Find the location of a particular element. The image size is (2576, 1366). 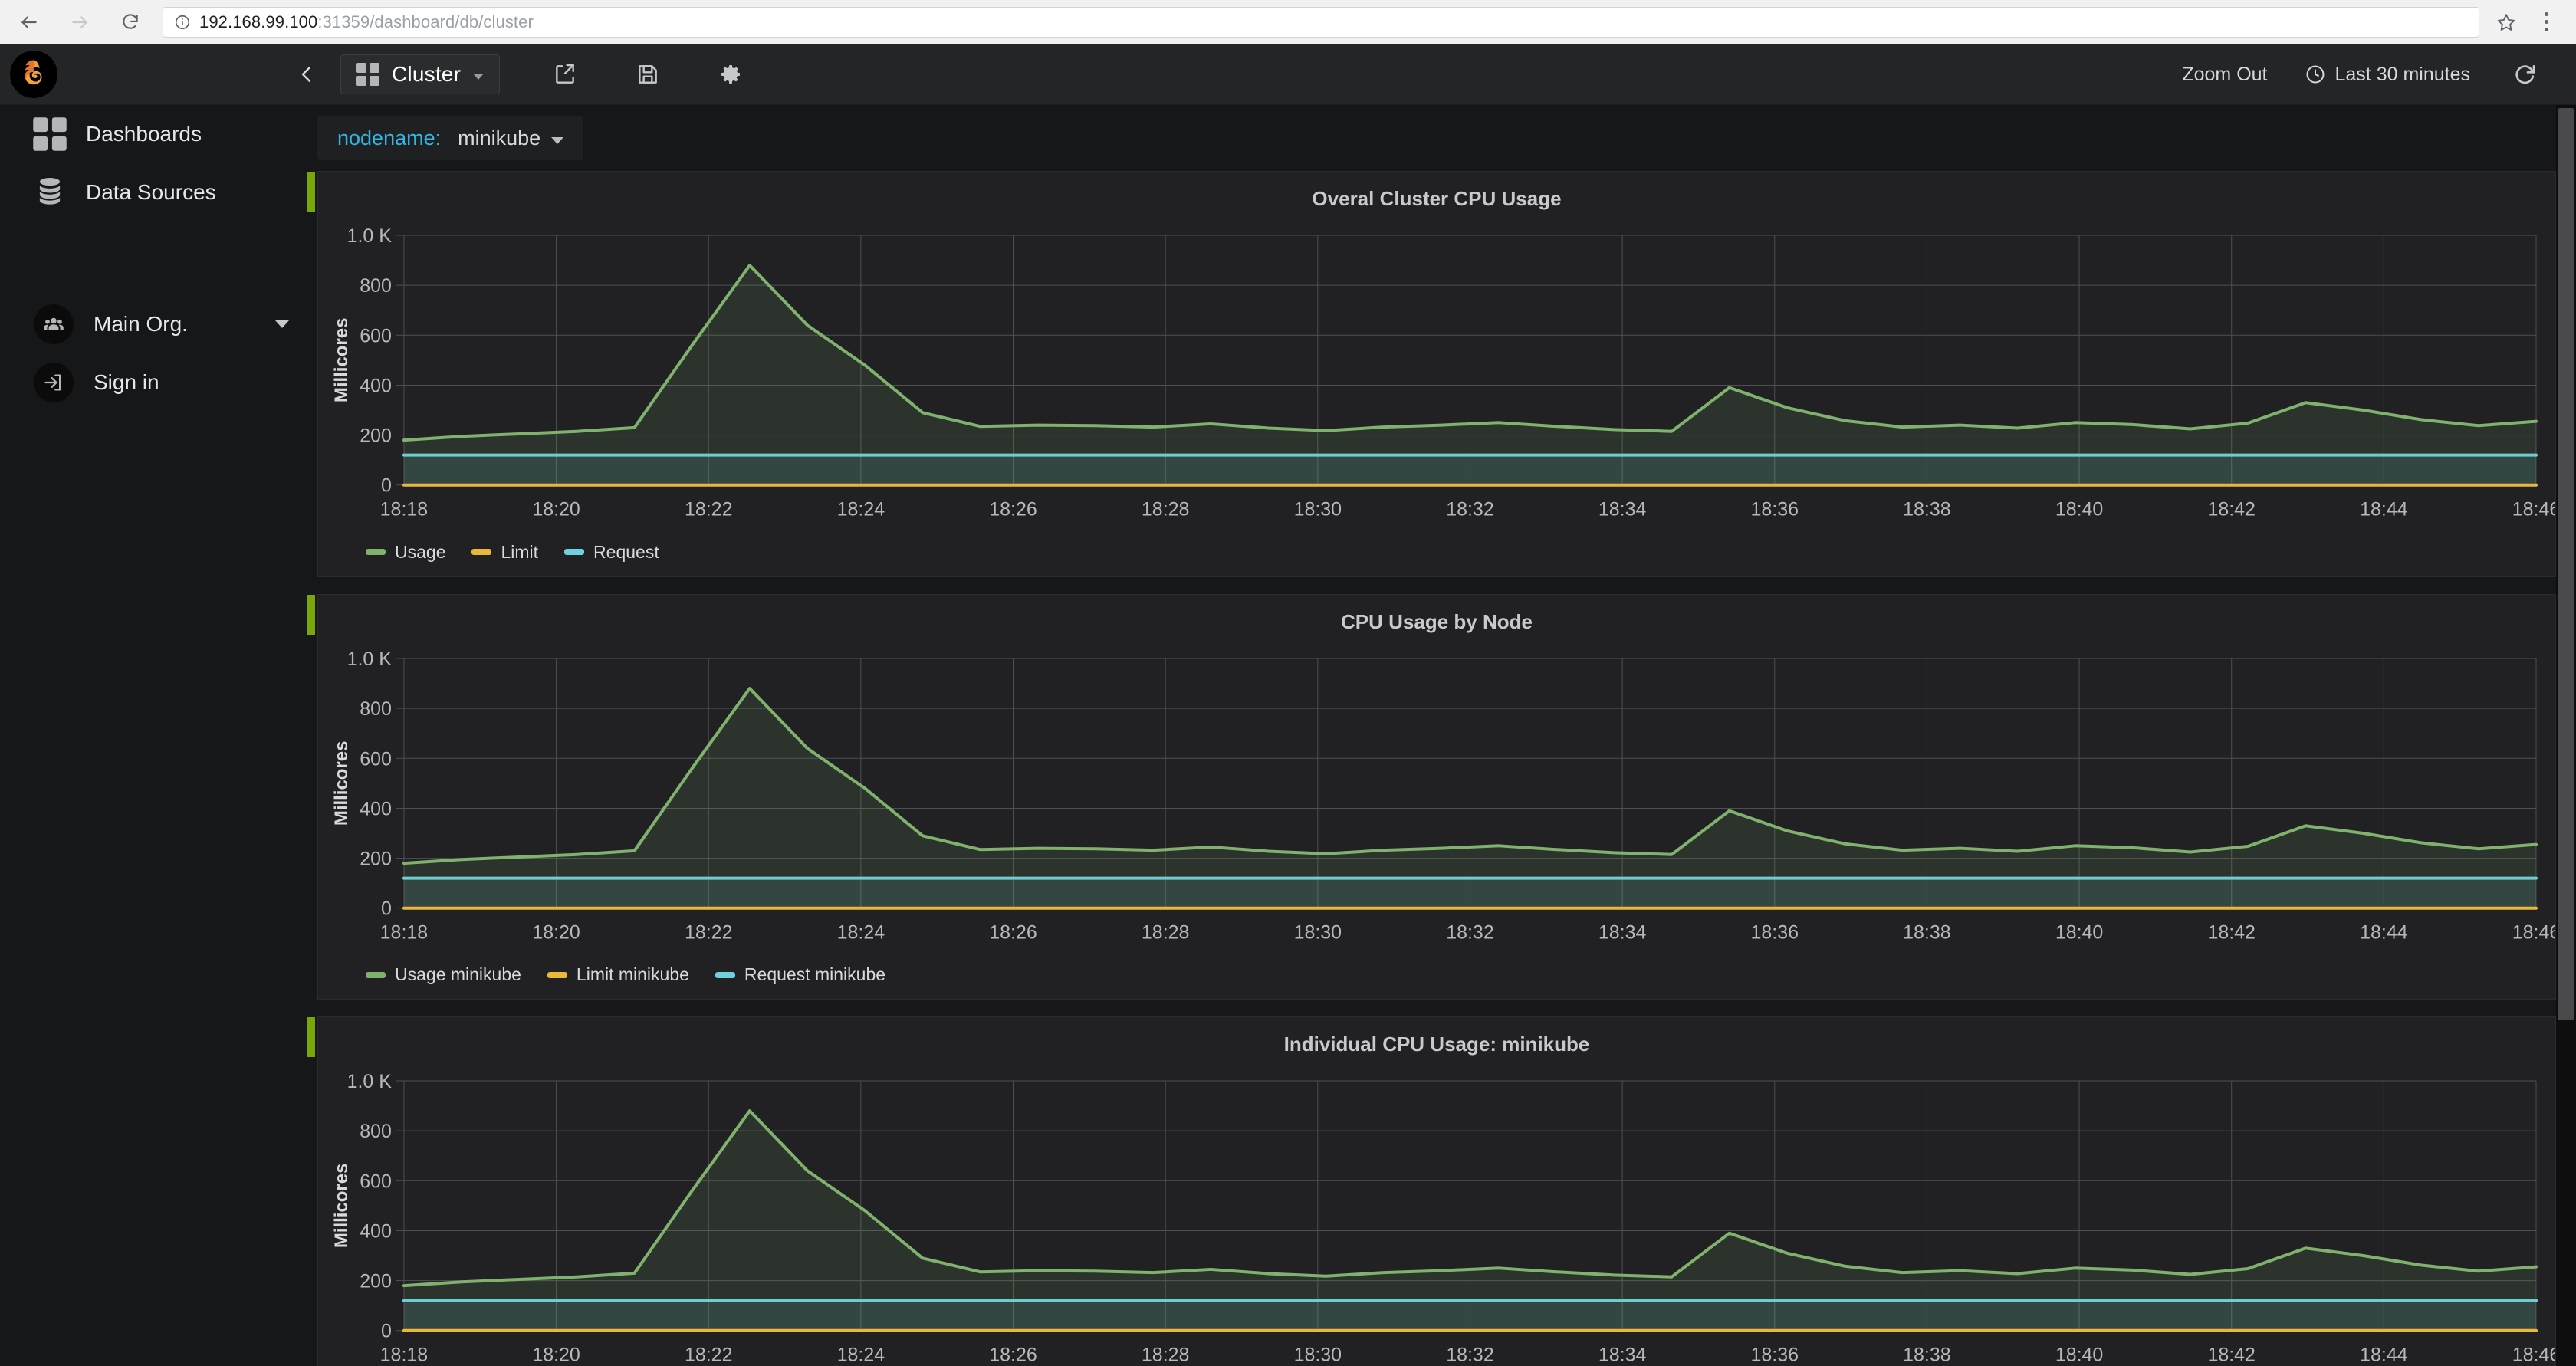

variable-nodename: nodename: minikube is located at coordinates (450, 138).